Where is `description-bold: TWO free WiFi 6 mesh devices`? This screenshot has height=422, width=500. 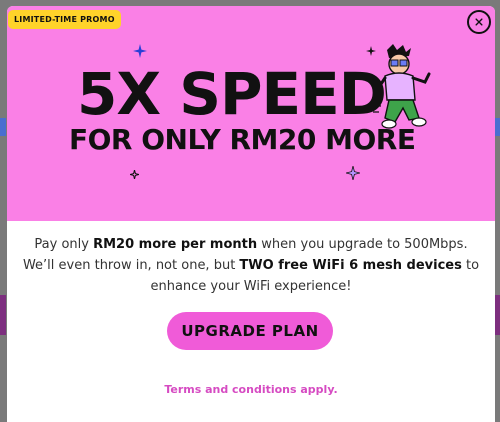 description-bold: TWO free WiFi 6 mesh devices is located at coordinates (350, 265).